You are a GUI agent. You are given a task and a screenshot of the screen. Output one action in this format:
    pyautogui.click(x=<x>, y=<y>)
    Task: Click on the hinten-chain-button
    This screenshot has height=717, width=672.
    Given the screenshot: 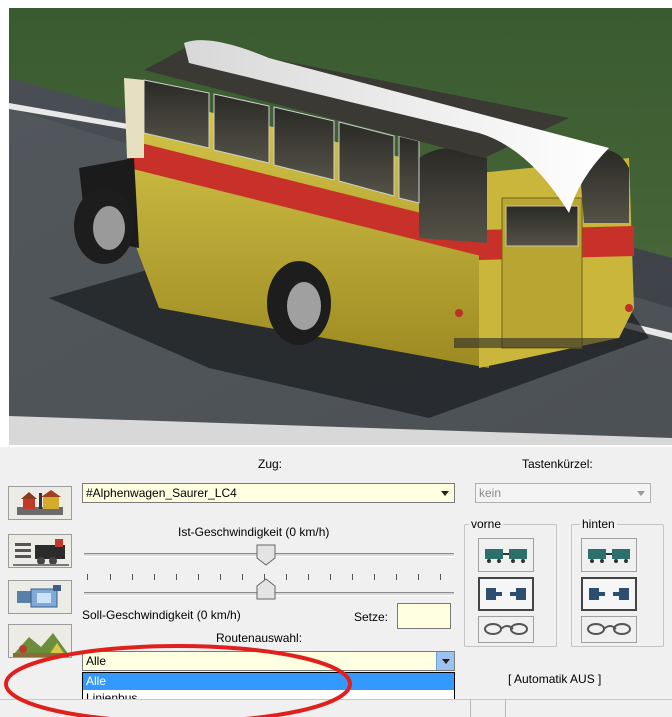 What is the action you would take?
    pyautogui.click(x=609, y=629)
    